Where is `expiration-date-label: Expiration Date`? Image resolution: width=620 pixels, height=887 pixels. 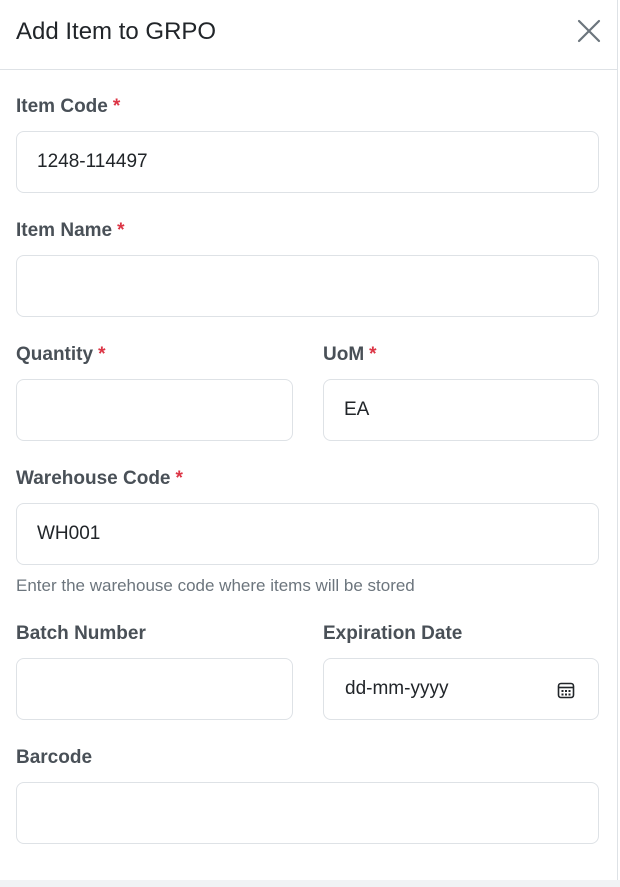 expiration-date-label: Expiration Date is located at coordinates (392, 634).